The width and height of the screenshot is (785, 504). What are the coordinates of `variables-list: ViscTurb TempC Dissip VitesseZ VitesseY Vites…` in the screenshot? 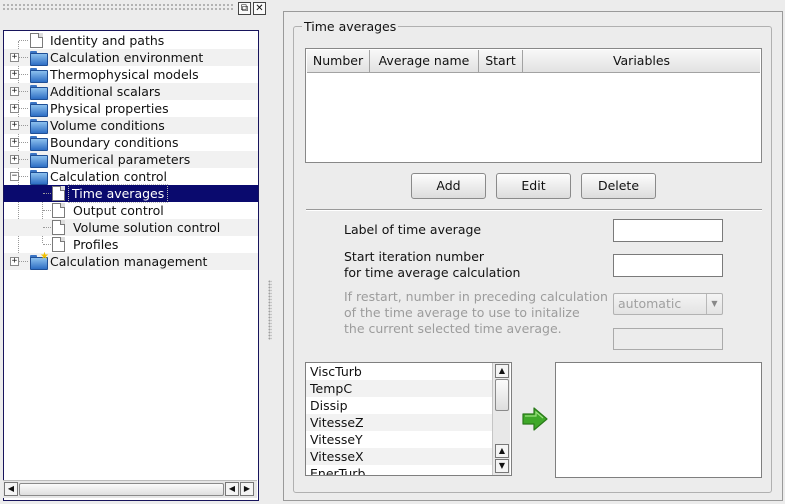 It's located at (408, 419).